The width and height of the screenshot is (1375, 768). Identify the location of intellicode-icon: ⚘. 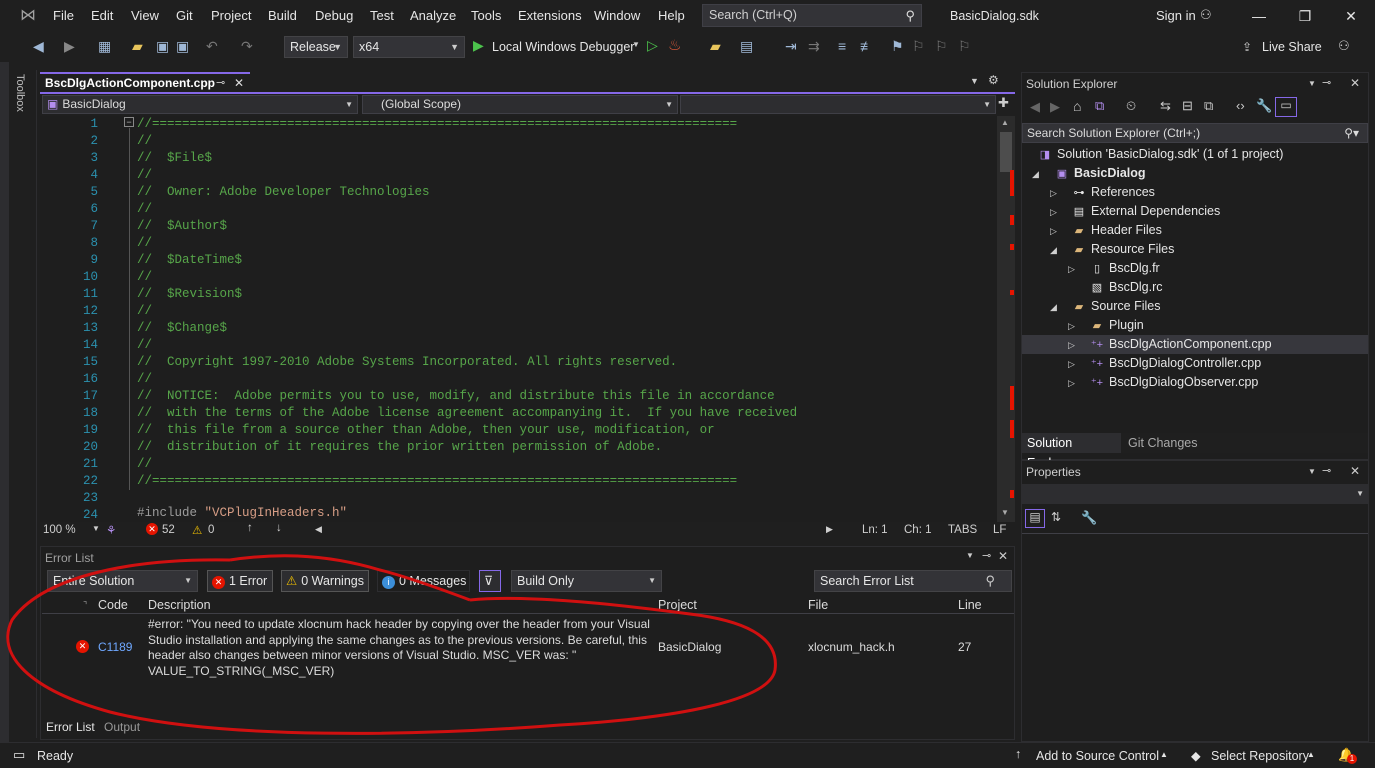
(111, 530).